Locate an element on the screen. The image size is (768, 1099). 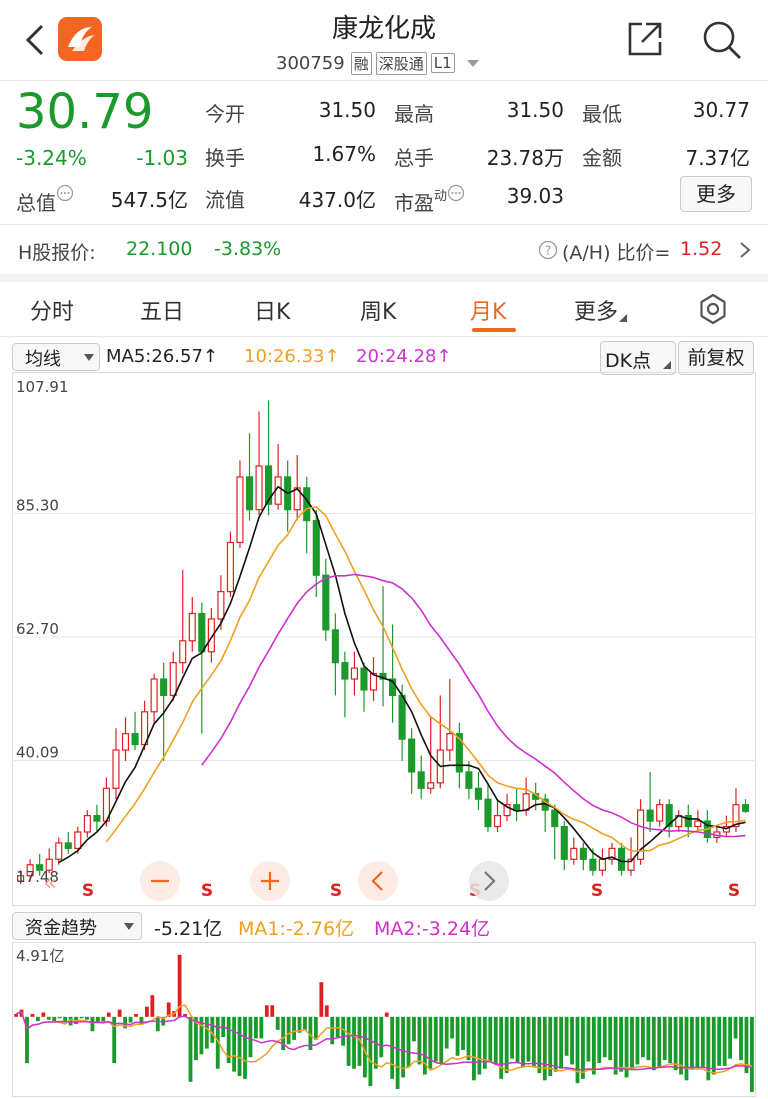
indicator-select: 均线 is located at coordinates (56, 357).